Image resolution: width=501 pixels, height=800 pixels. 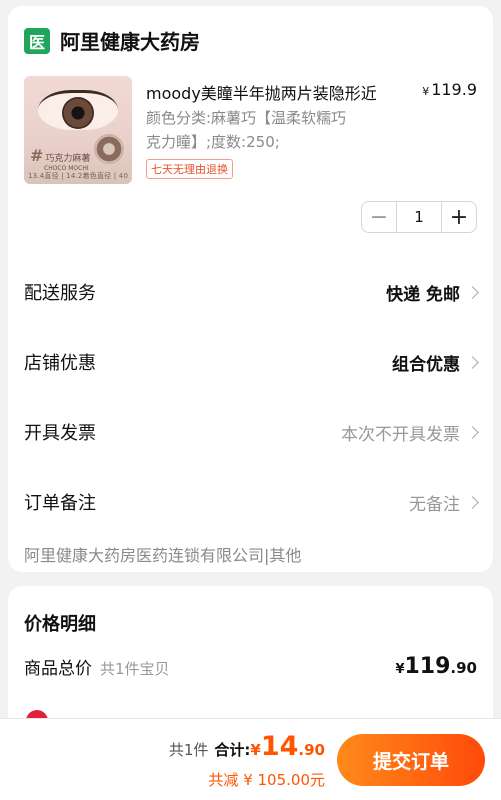 What do you see at coordinates (78, 176) in the screenshot?
I see `product-image-specs: 13.4直径 | 14.2着色直径 | 40%含水量 | 8.7基弧` at bounding box center [78, 176].